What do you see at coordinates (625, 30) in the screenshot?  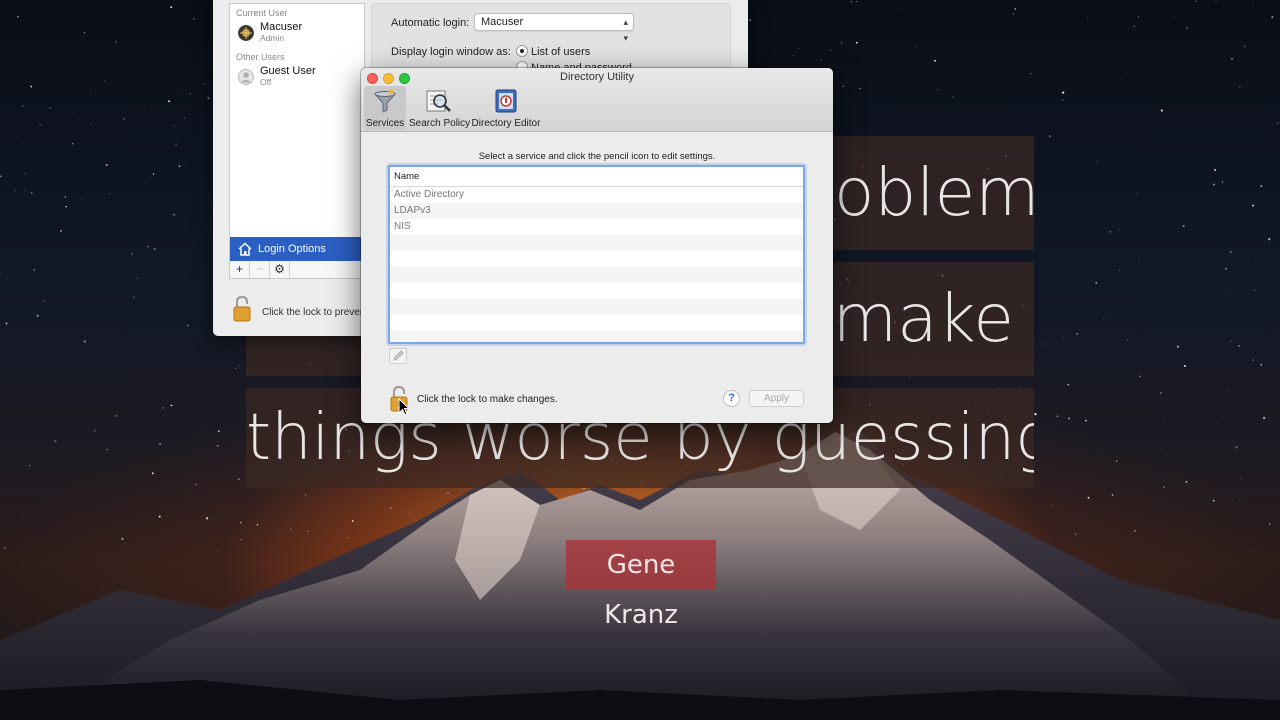 I see `stepper-arrows-icon: ▴ ▾` at bounding box center [625, 30].